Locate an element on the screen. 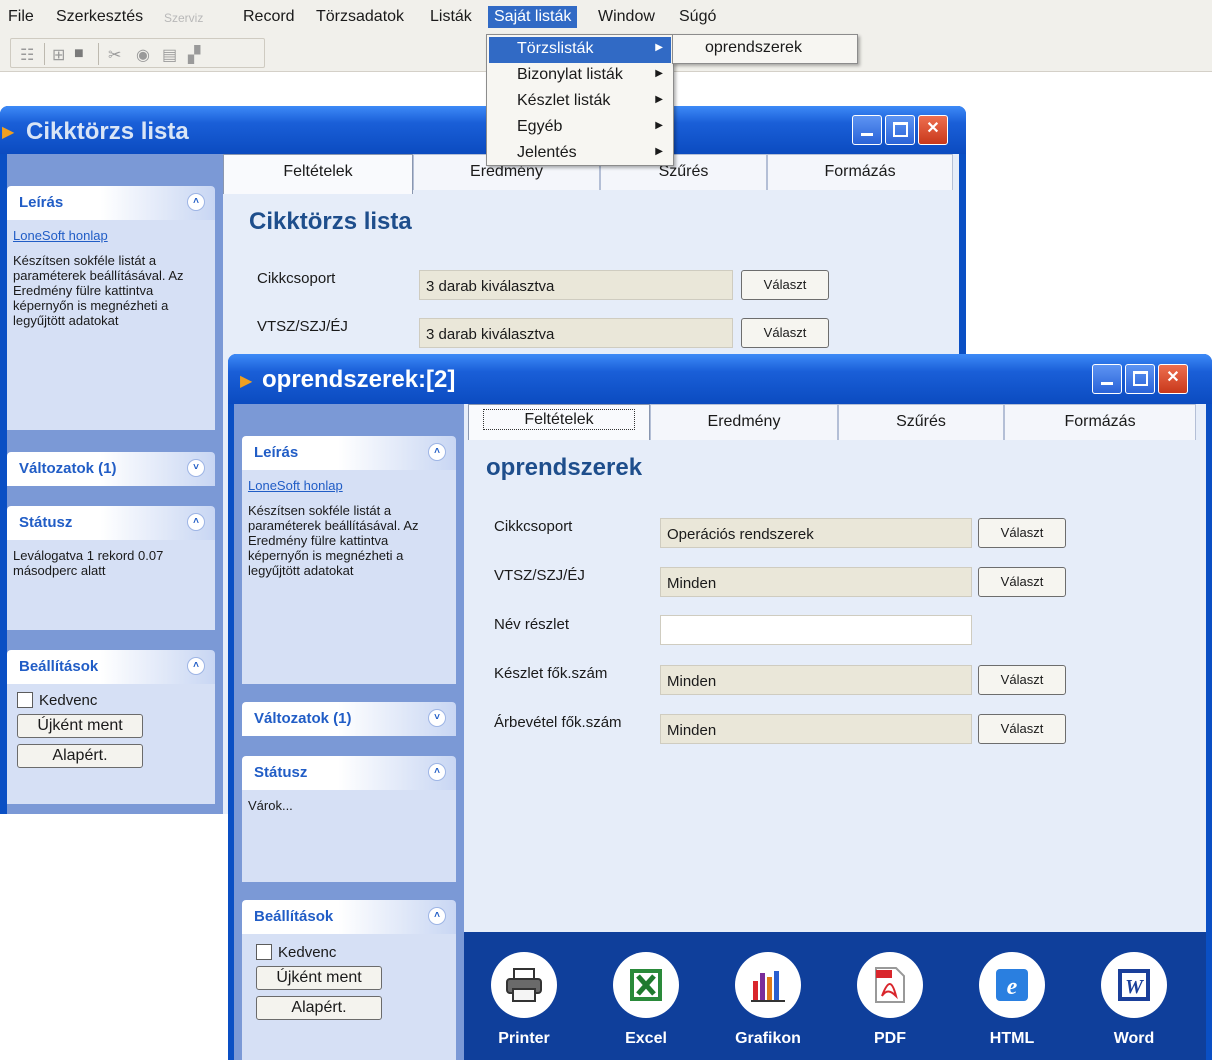 The width and height of the screenshot is (1212, 1060). field-value-cikkcsoport: Operációs rendszerek is located at coordinates (816, 533).